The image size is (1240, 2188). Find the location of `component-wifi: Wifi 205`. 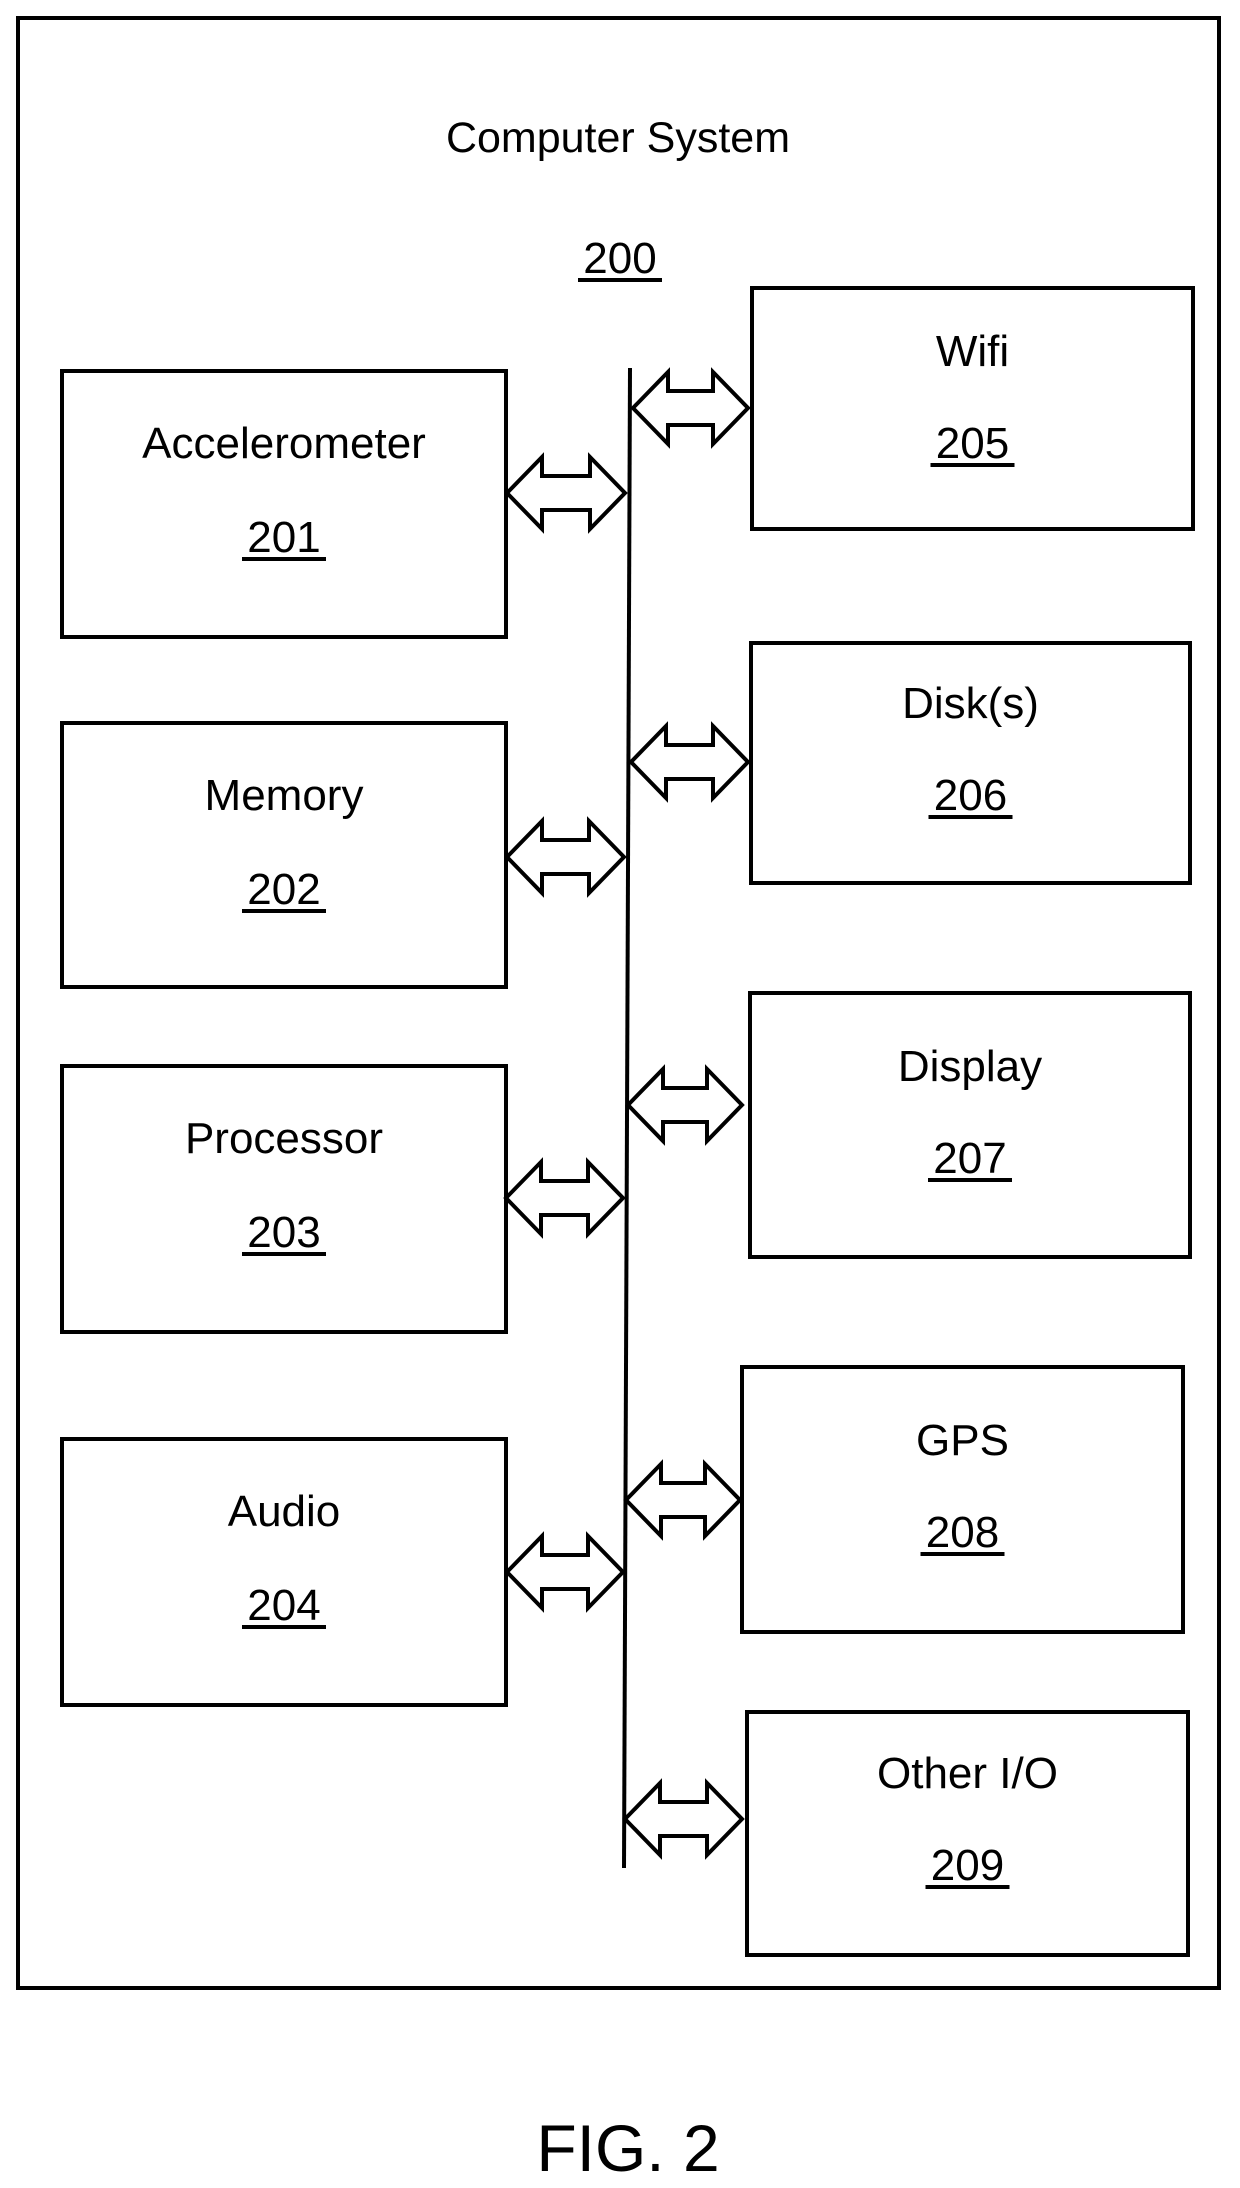

component-wifi: Wifi 205 is located at coordinates (972, 408).